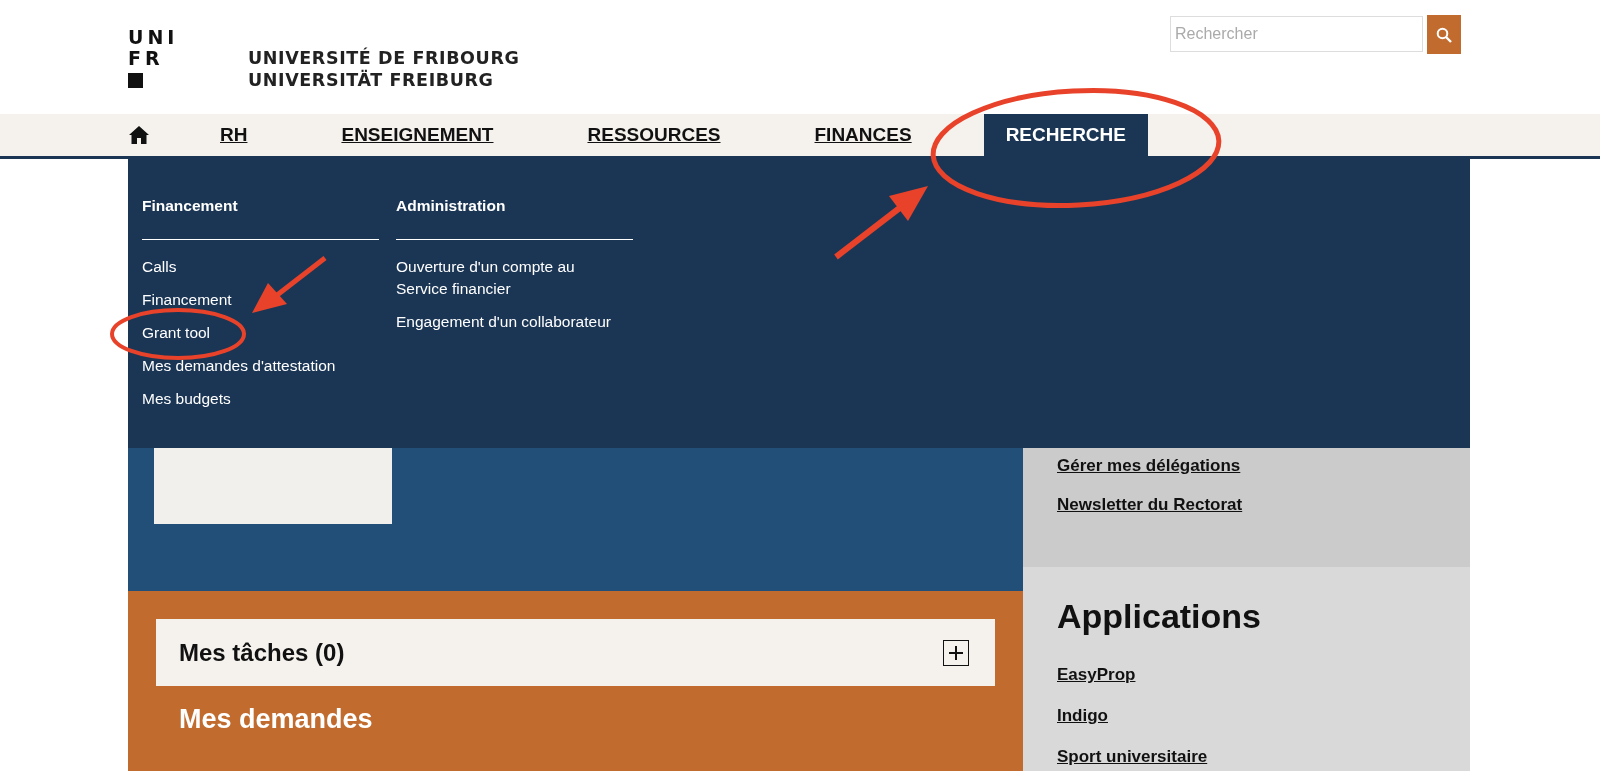 This screenshot has height=771, width=1600. Describe the element at coordinates (146, 58) in the screenshot. I see `logo-text: FR` at that location.